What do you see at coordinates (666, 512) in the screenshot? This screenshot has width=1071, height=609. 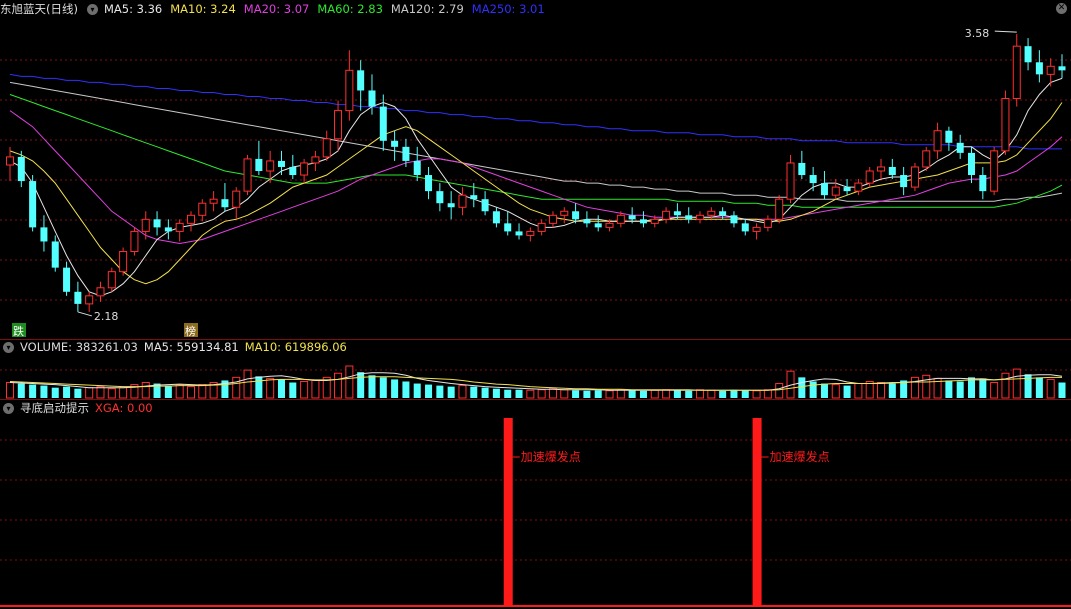 I see `signal-bars: 加速爆发点 加速爆发点` at bounding box center [666, 512].